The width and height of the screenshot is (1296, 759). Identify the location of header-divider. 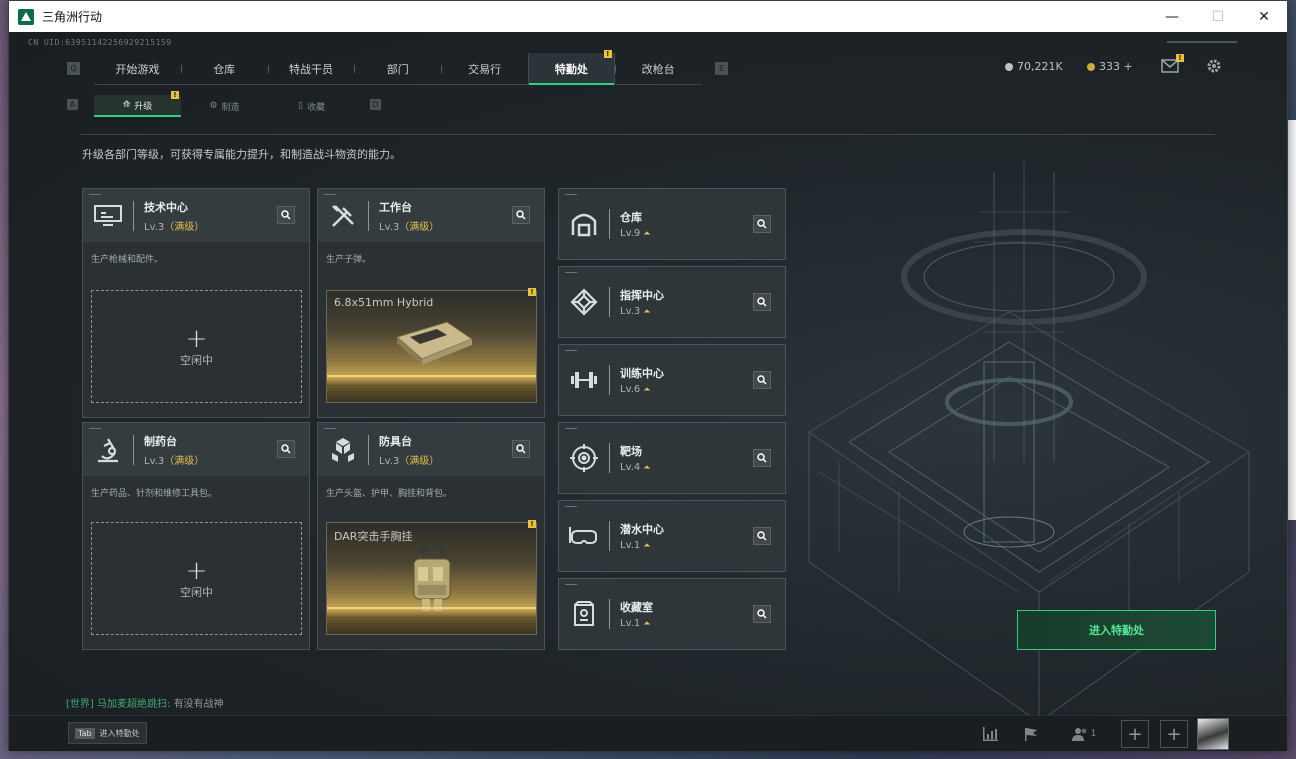
(648, 134).